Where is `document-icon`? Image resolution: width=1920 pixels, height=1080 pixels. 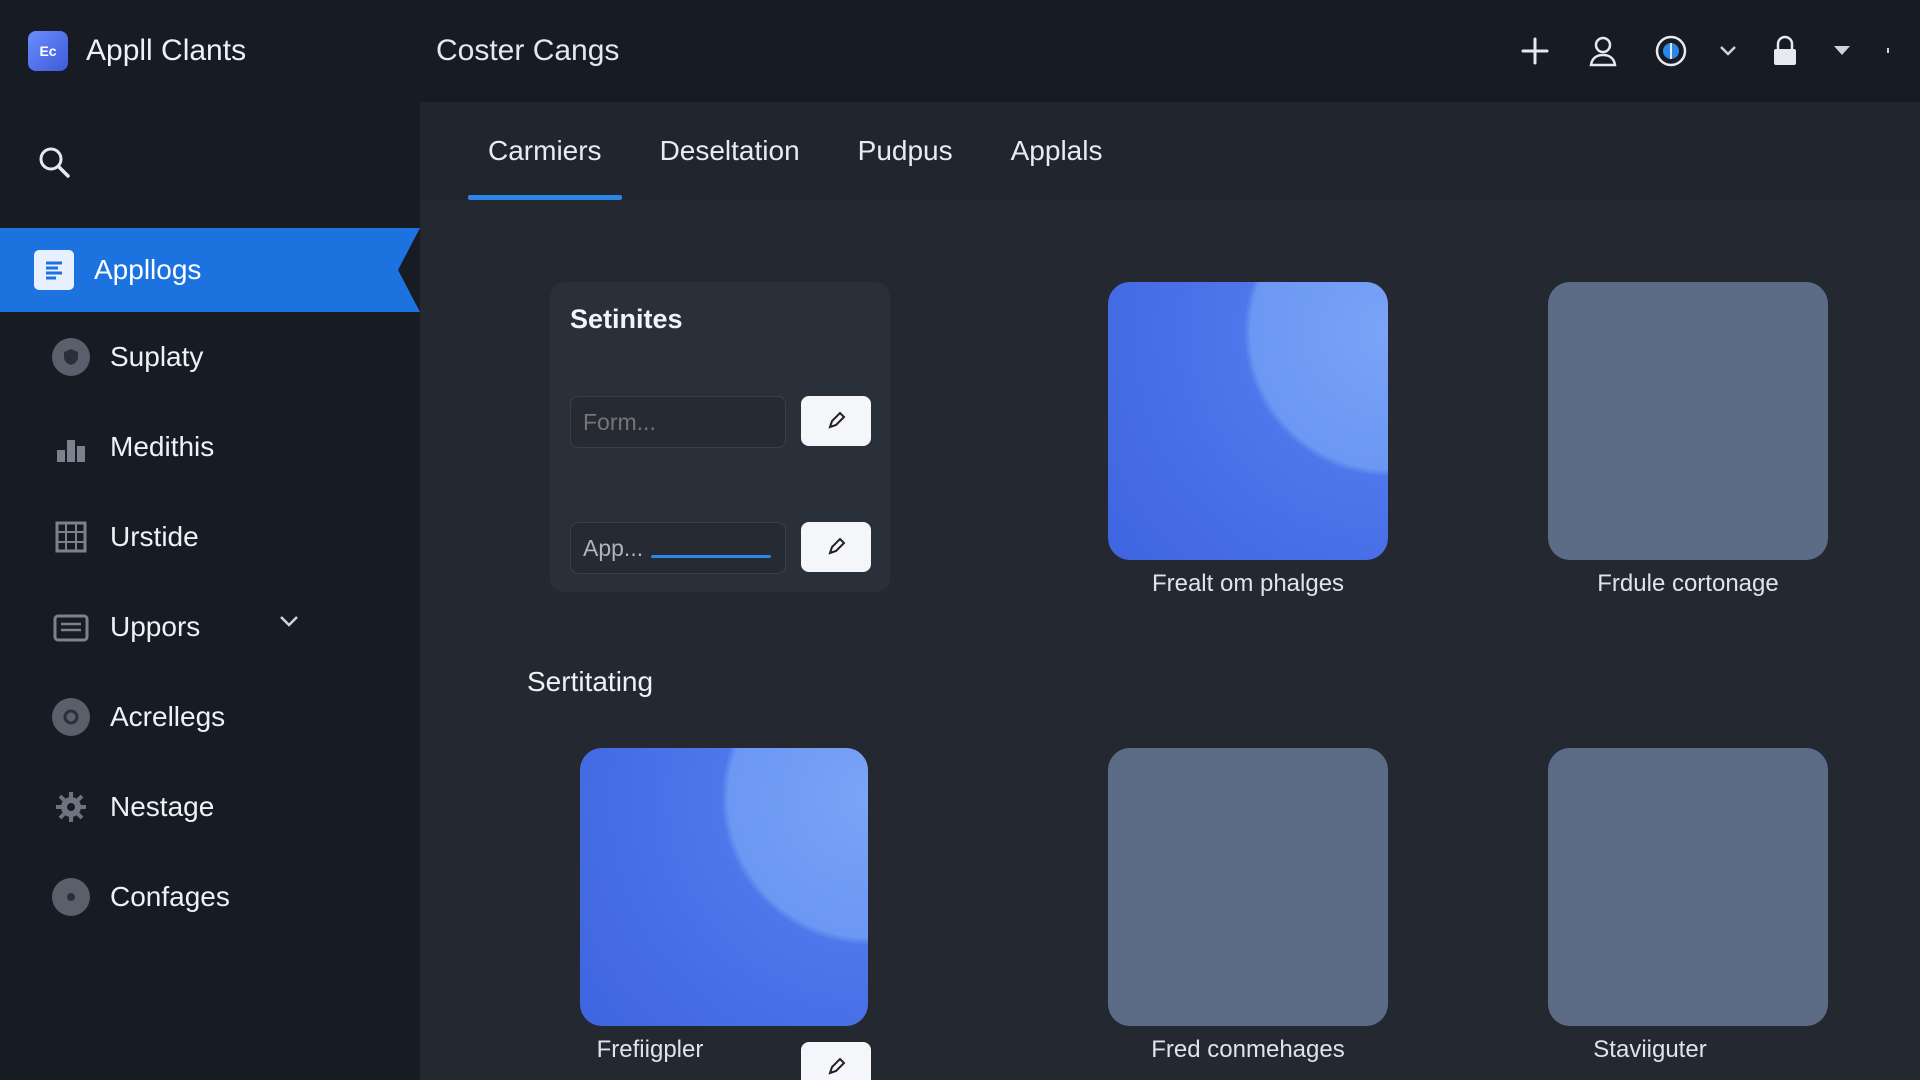 document-icon is located at coordinates (54, 270).